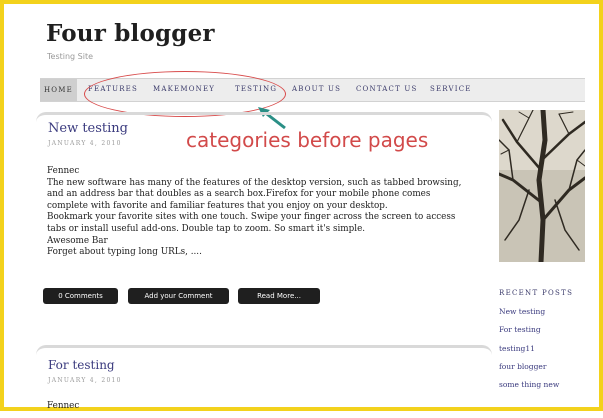  What do you see at coordinates (529, 384) in the screenshot?
I see `recent-post-link: some thing new` at bounding box center [529, 384].